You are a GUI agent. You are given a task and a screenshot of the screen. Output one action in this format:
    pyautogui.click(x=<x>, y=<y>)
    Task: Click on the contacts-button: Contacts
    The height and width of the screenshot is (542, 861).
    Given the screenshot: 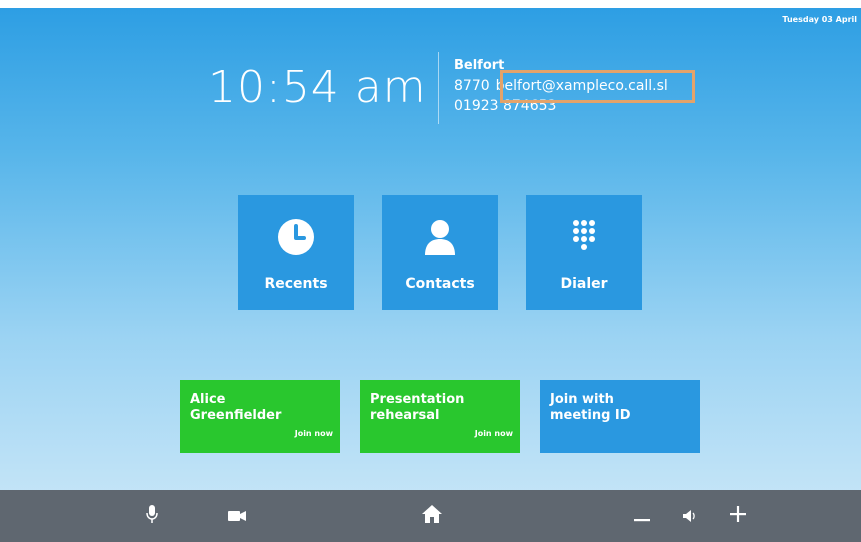 What is the action you would take?
    pyautogui.click(x=440, y=252)
    